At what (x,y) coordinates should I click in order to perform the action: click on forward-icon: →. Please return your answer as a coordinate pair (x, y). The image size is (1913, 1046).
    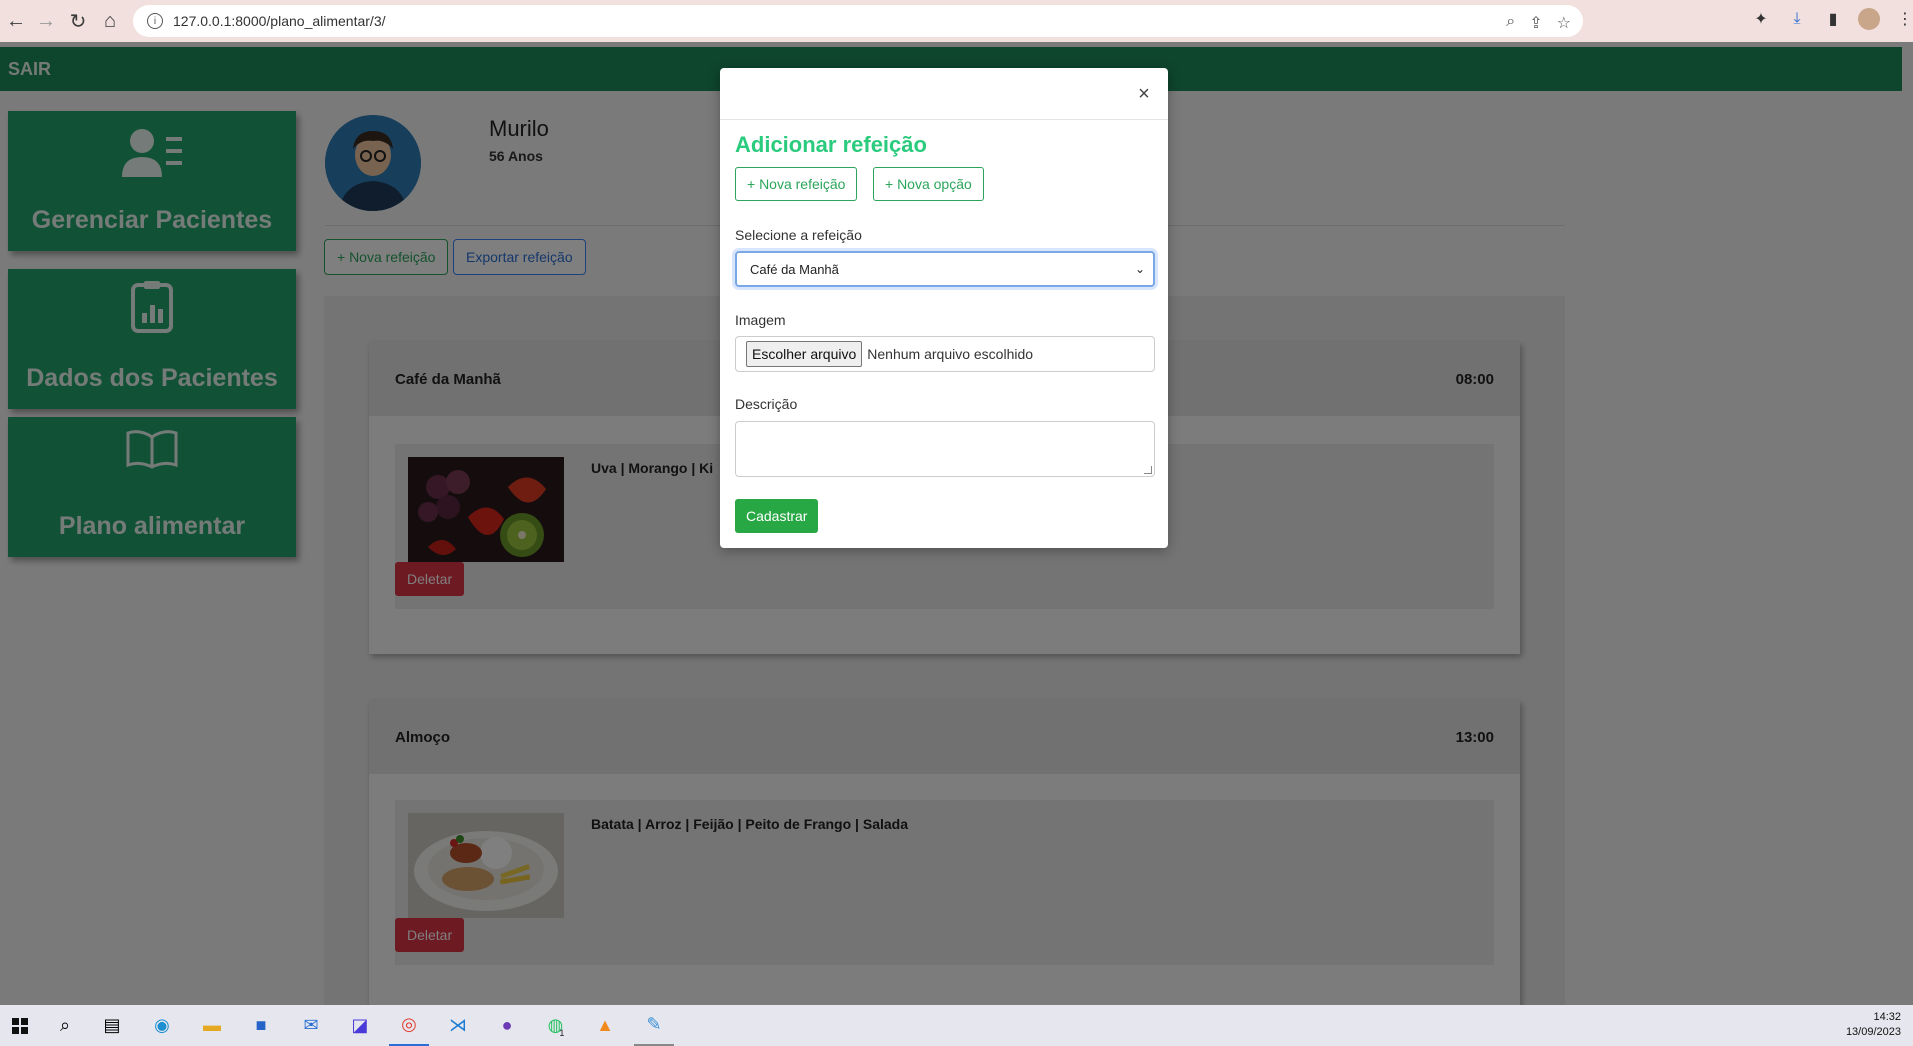
    Looking at the image, I should click on (46, 21).